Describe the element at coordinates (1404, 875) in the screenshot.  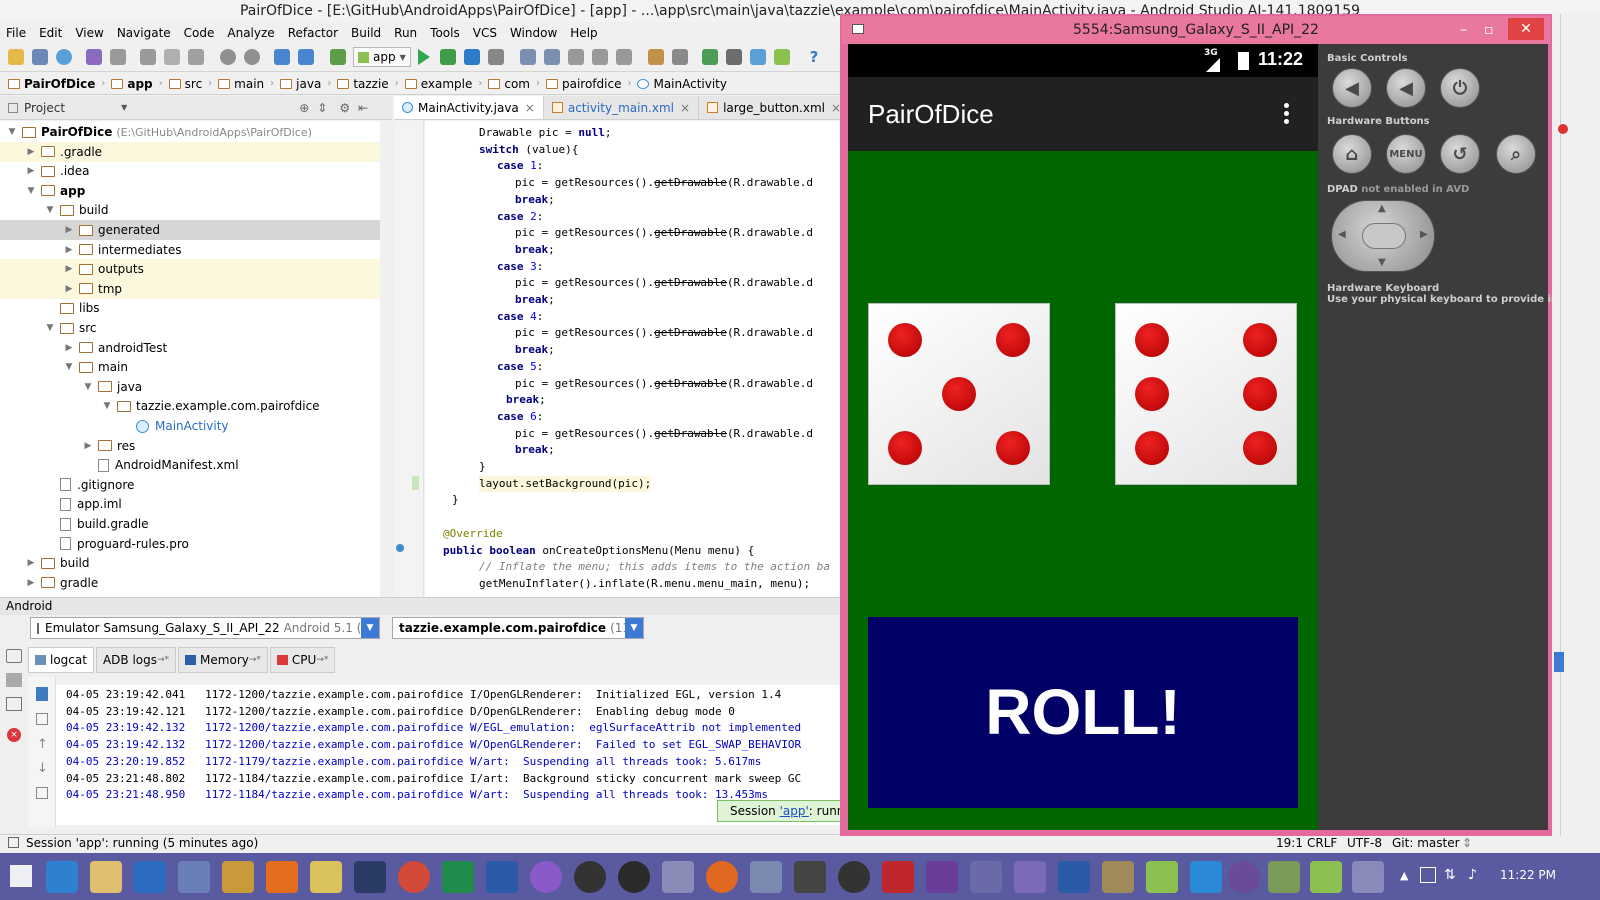
I see `tray-chevron-up-icon: ▲` at that location.